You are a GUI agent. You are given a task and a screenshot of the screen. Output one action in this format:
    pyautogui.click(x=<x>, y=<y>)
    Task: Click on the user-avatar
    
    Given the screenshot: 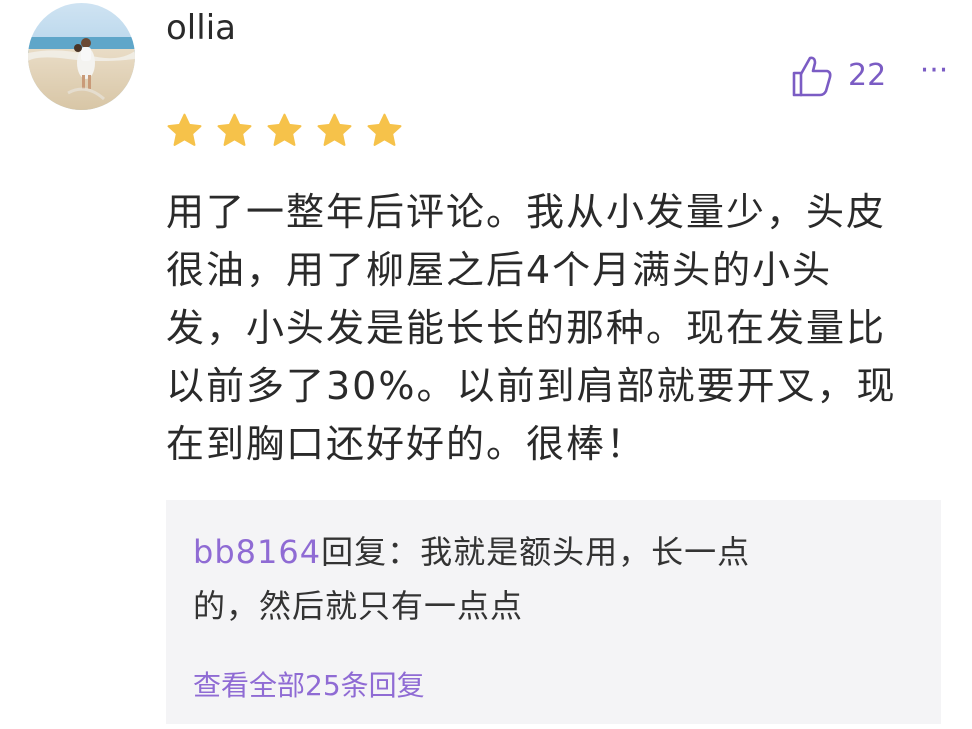 What is the action you would take?
    pyautogui.click(x=81, y=56)
    